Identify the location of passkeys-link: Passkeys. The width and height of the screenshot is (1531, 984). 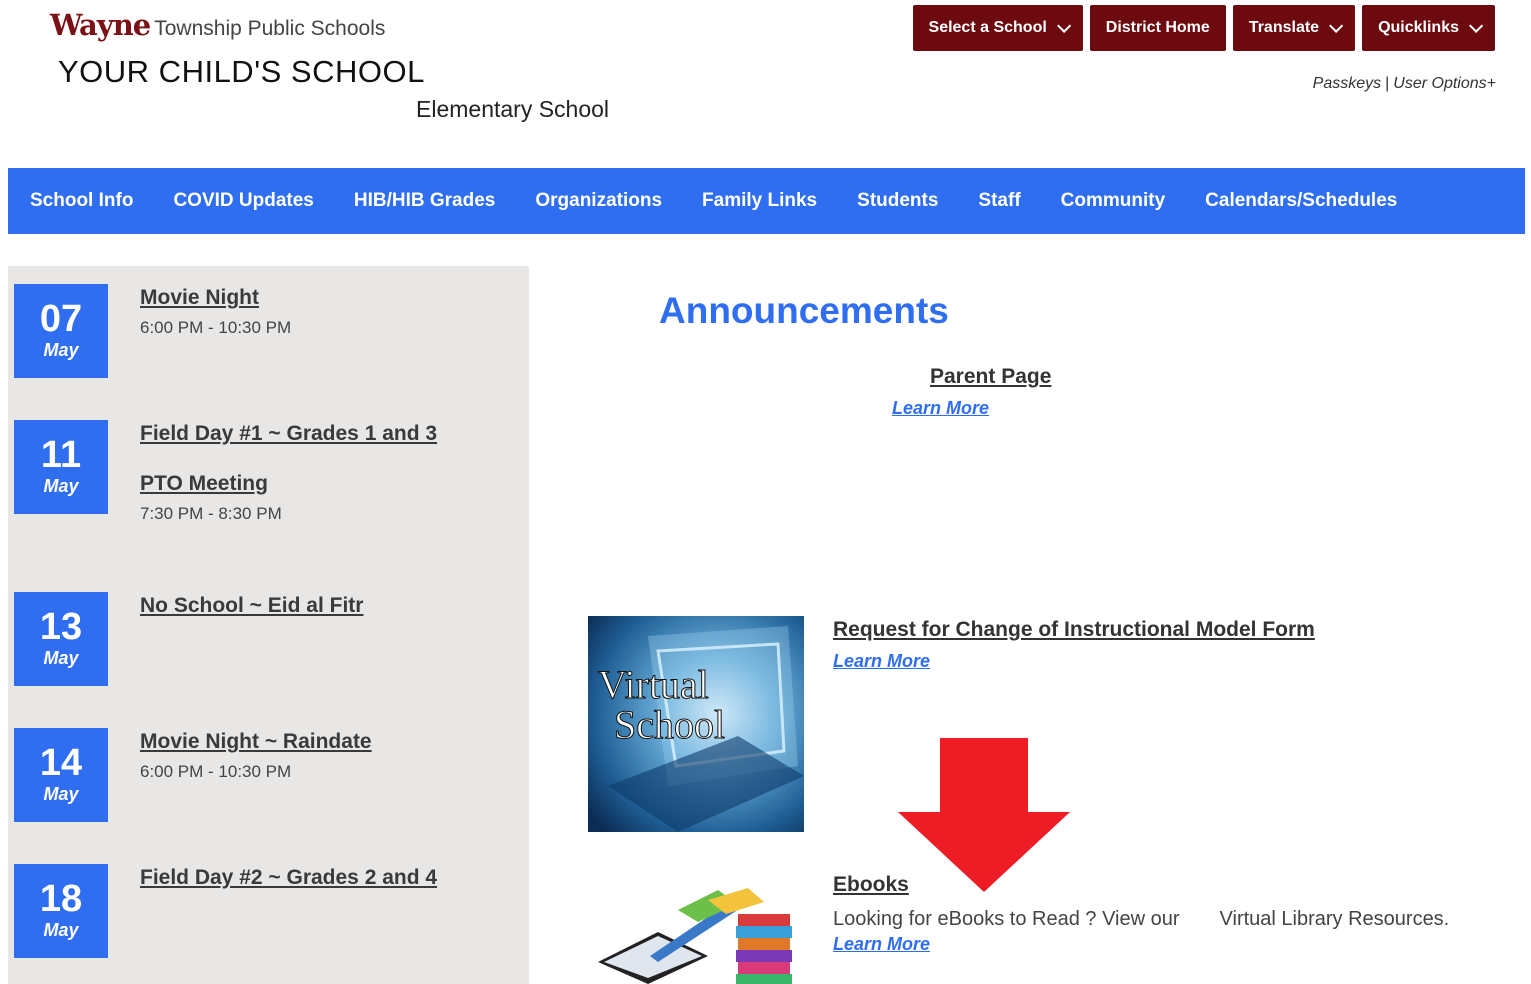
(1347, 83).